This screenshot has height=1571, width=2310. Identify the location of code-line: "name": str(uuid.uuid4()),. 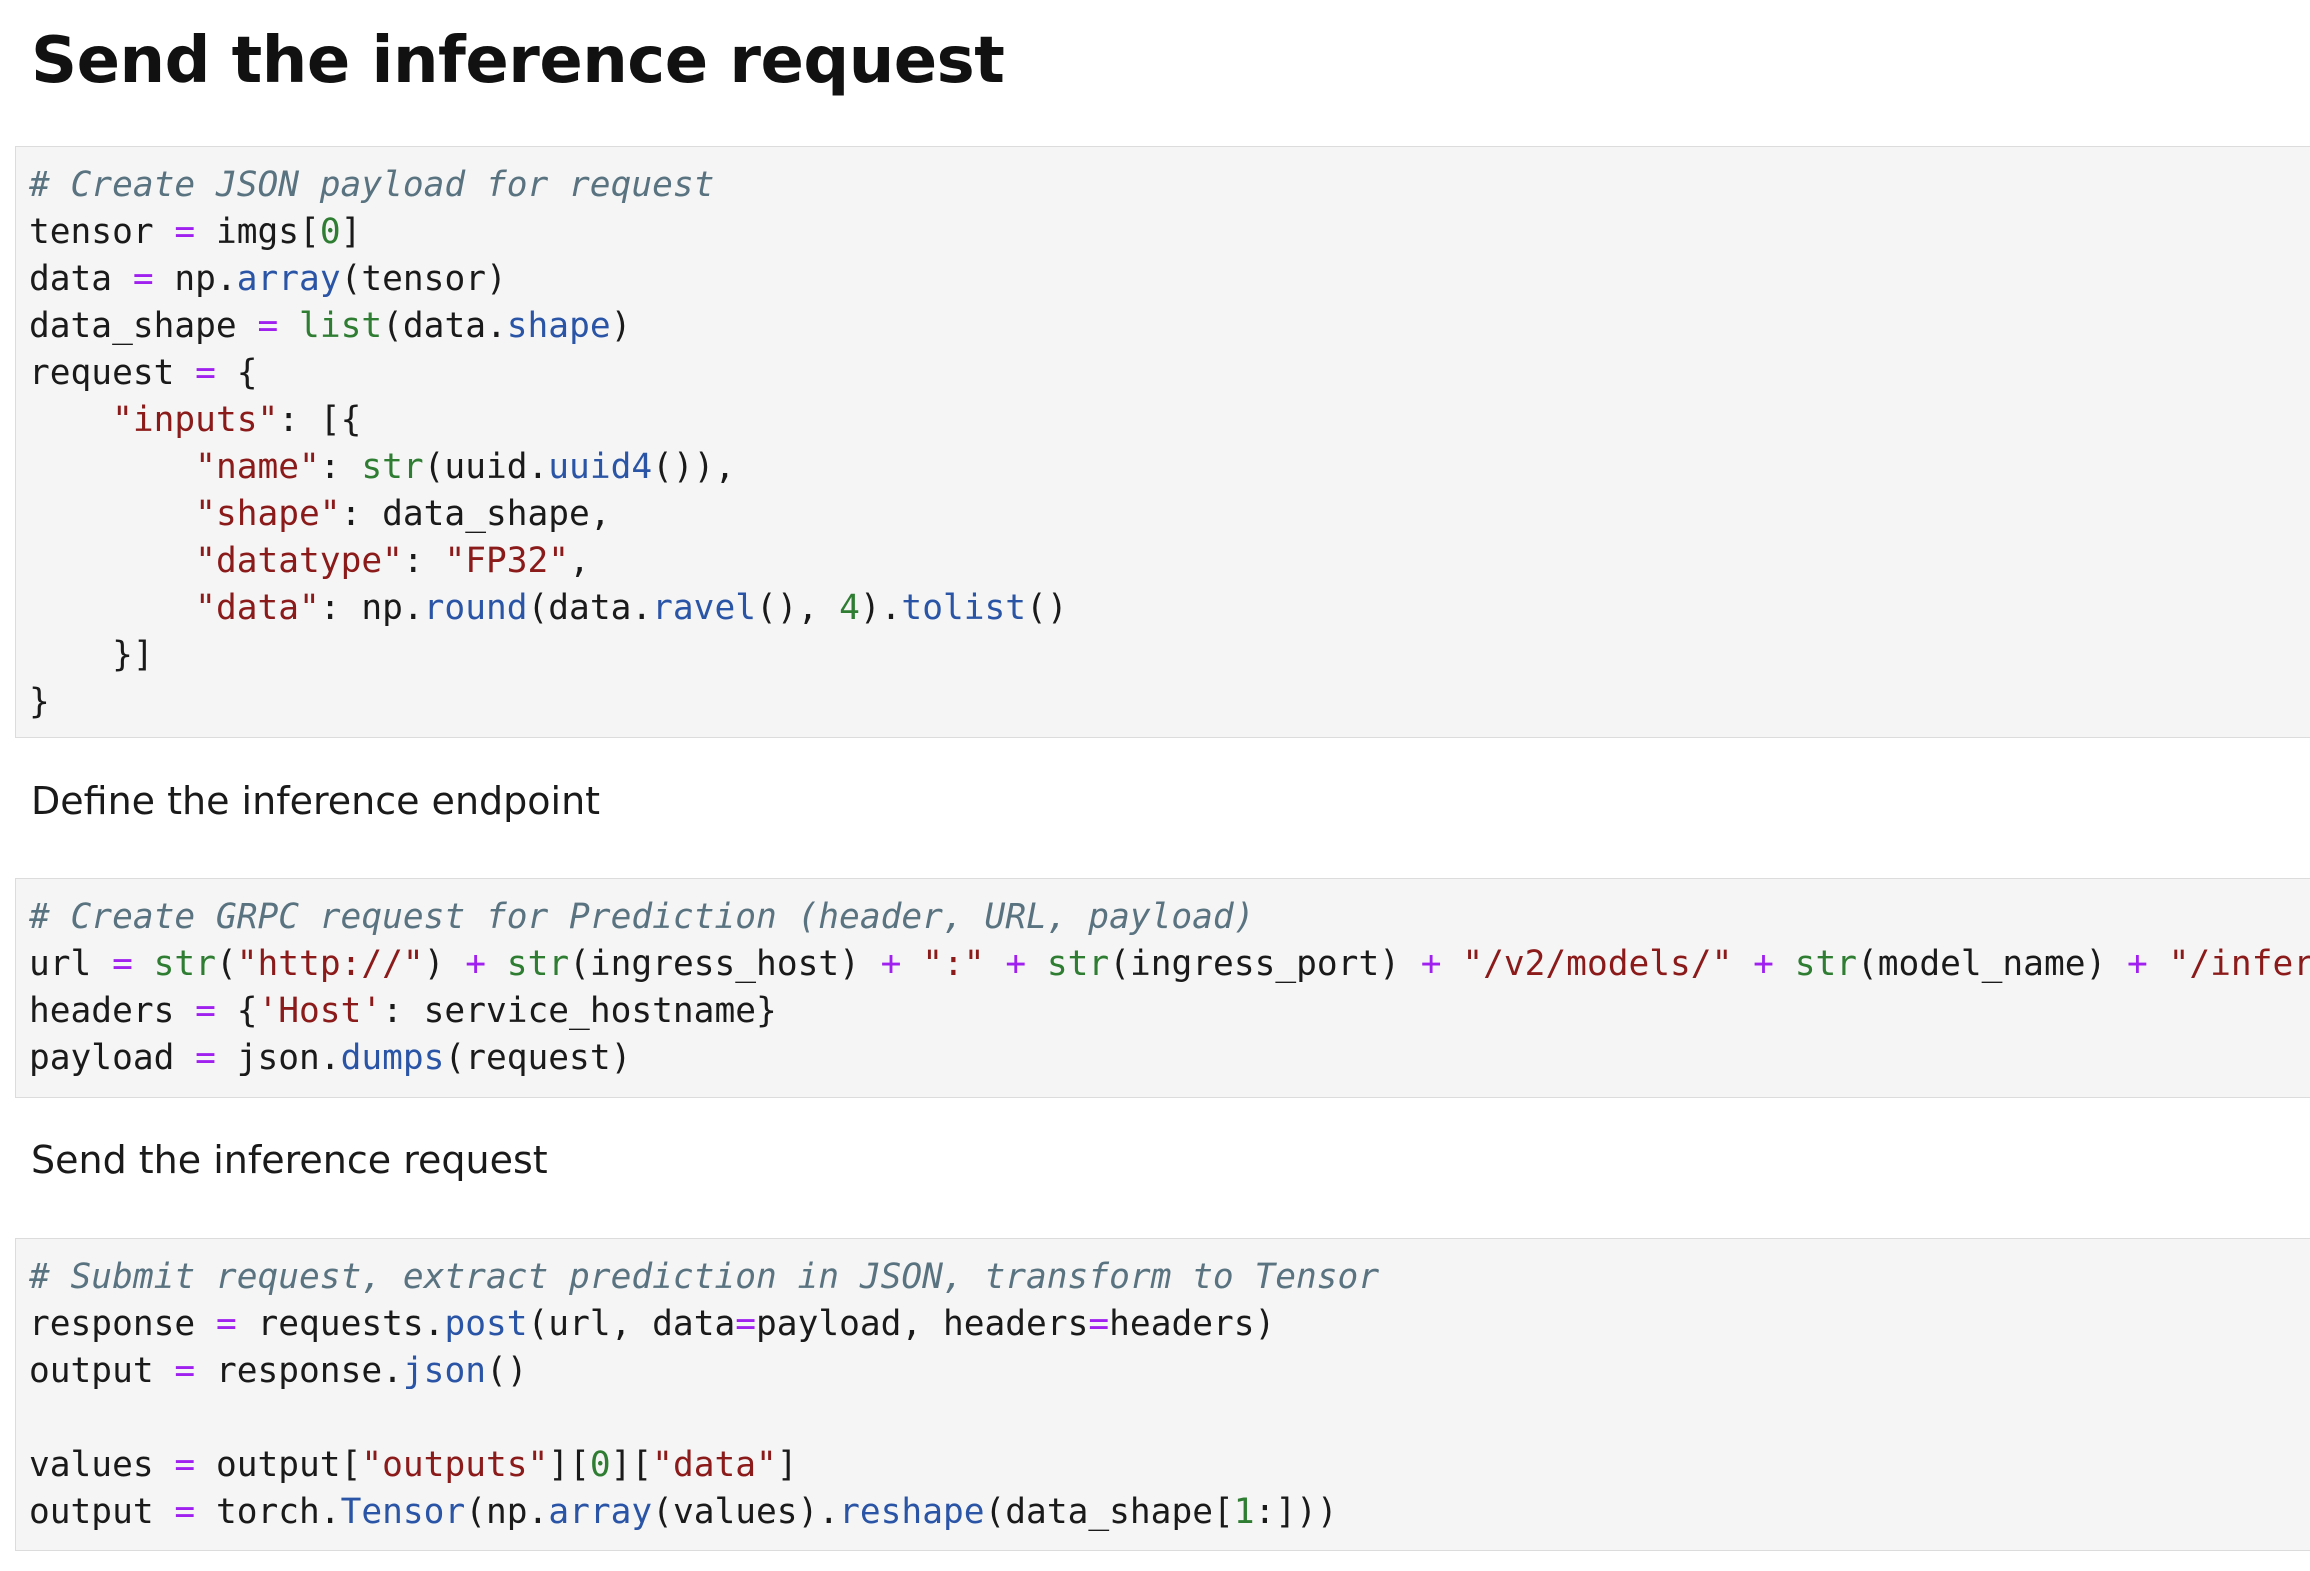
(1169, 467).